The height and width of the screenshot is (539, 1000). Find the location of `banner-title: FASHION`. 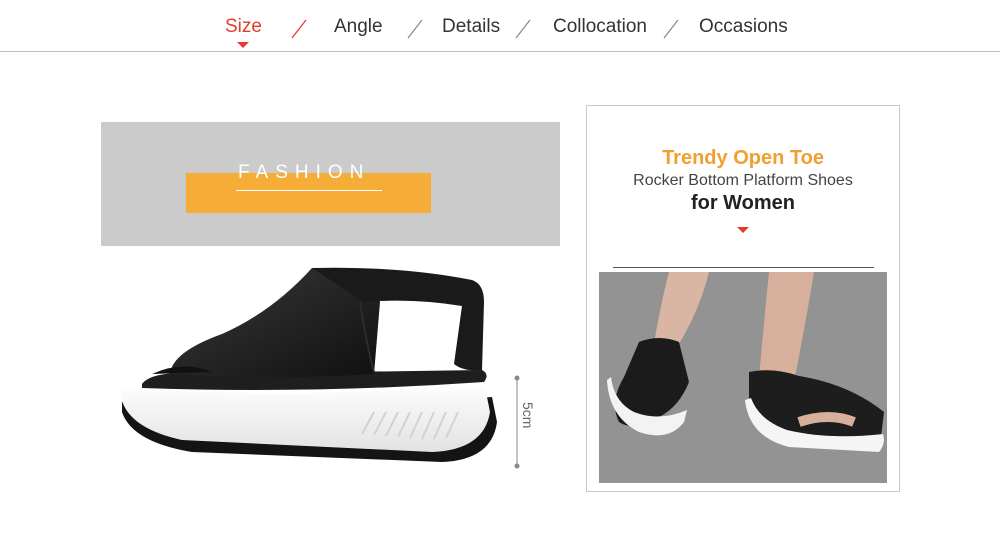

banner-title: FASHION is located at coordinates (304, 172).